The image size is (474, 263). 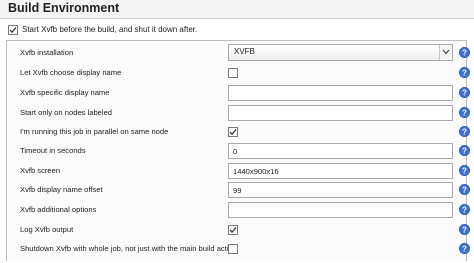 I want to click on node-label-input, so click(x=340, y=113).